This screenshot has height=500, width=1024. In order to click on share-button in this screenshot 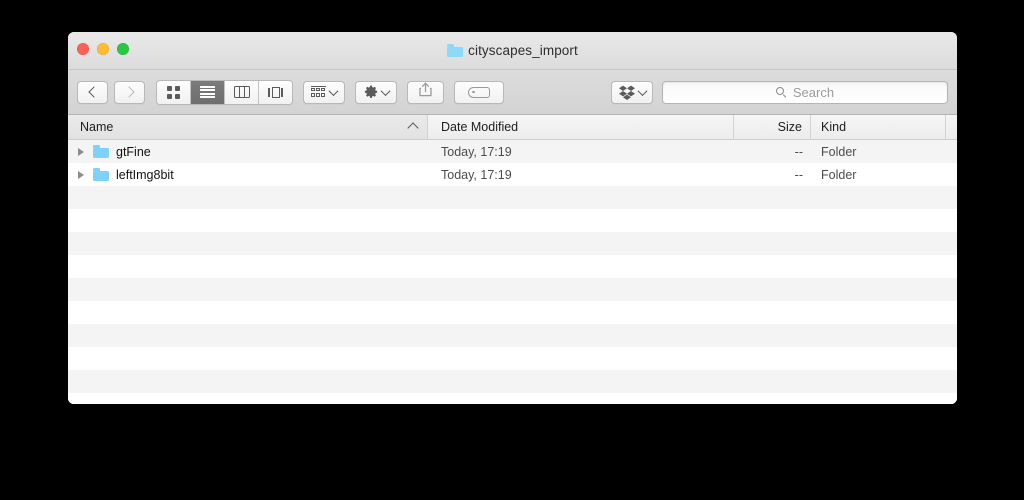, I will do `click(425, 92)`.